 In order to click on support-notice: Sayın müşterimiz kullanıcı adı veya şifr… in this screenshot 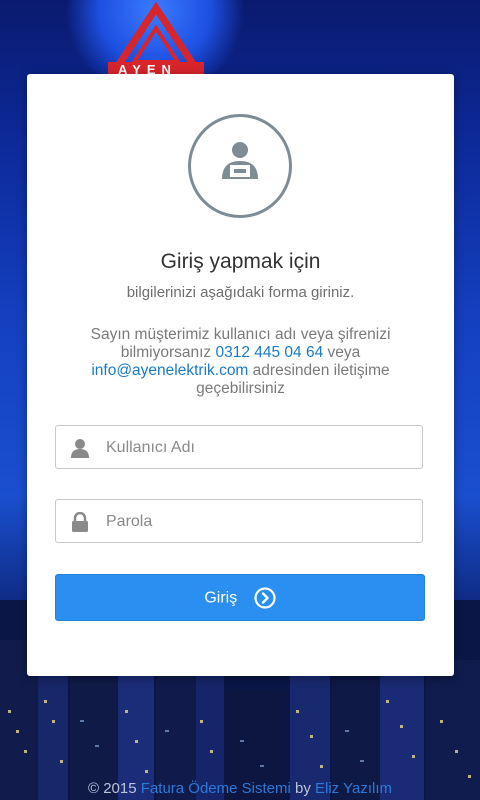, I will do `click(240, 362)`.